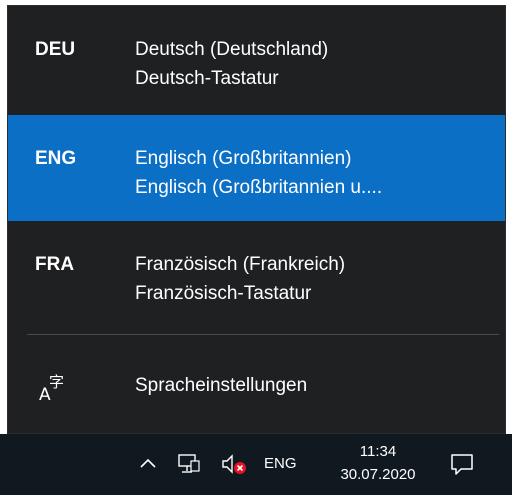  I want to click on chevron-up-icon, so click(148, 463).